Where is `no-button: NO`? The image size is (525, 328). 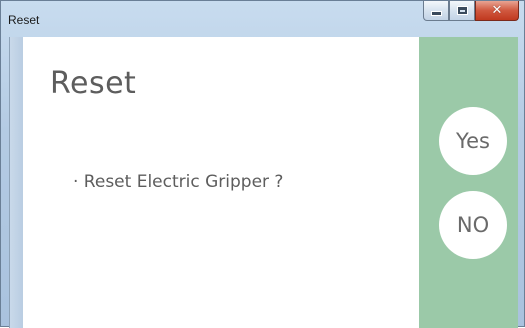 no-button: NO is located at coordinates (473, 225).